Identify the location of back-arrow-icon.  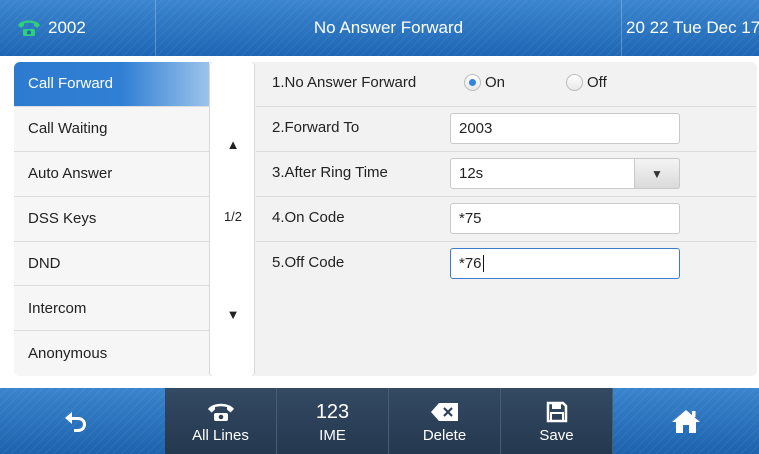
(76, 421).